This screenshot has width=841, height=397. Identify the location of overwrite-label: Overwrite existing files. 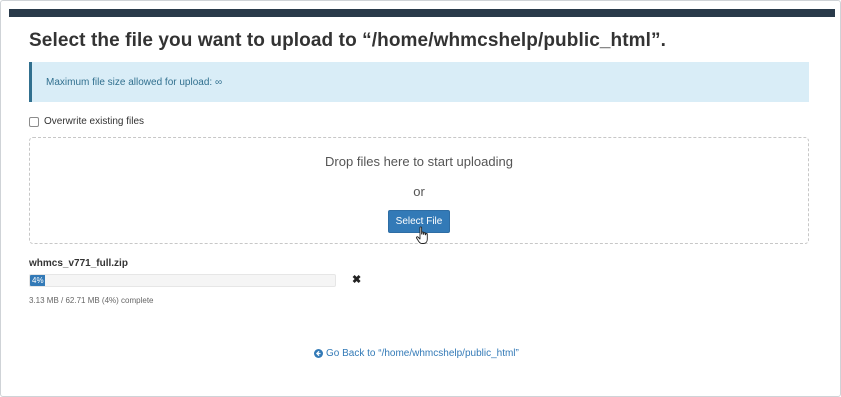
(94, 121).